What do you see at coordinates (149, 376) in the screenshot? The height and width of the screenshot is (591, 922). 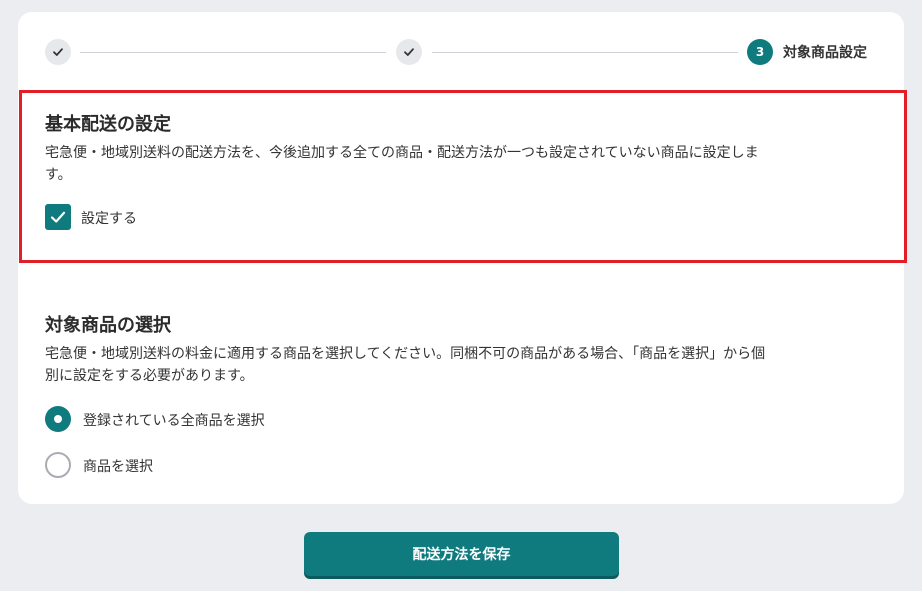 I see `target-products-desc-line2: 別に設定をする必要があります。` at bounding box center [149, 376].